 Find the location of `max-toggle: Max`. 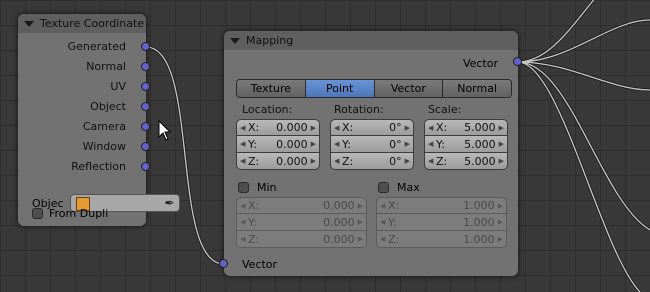

max-toggle: Max is located at coordinates (399, 187).